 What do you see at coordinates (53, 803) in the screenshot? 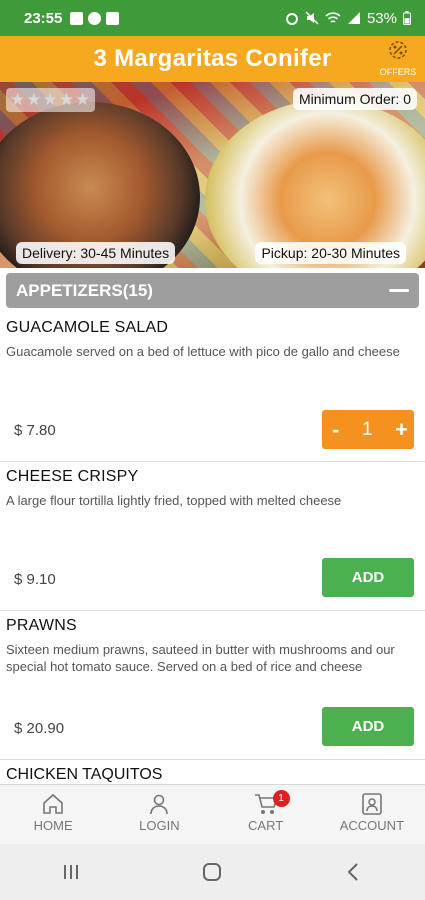
I see `home-icon` at bounding box center [53, 803].